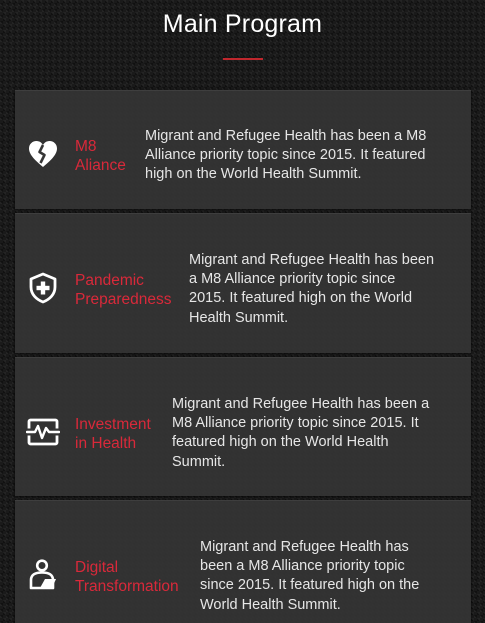  I want to click on card-title-line2: in Health, so click(106, 443).